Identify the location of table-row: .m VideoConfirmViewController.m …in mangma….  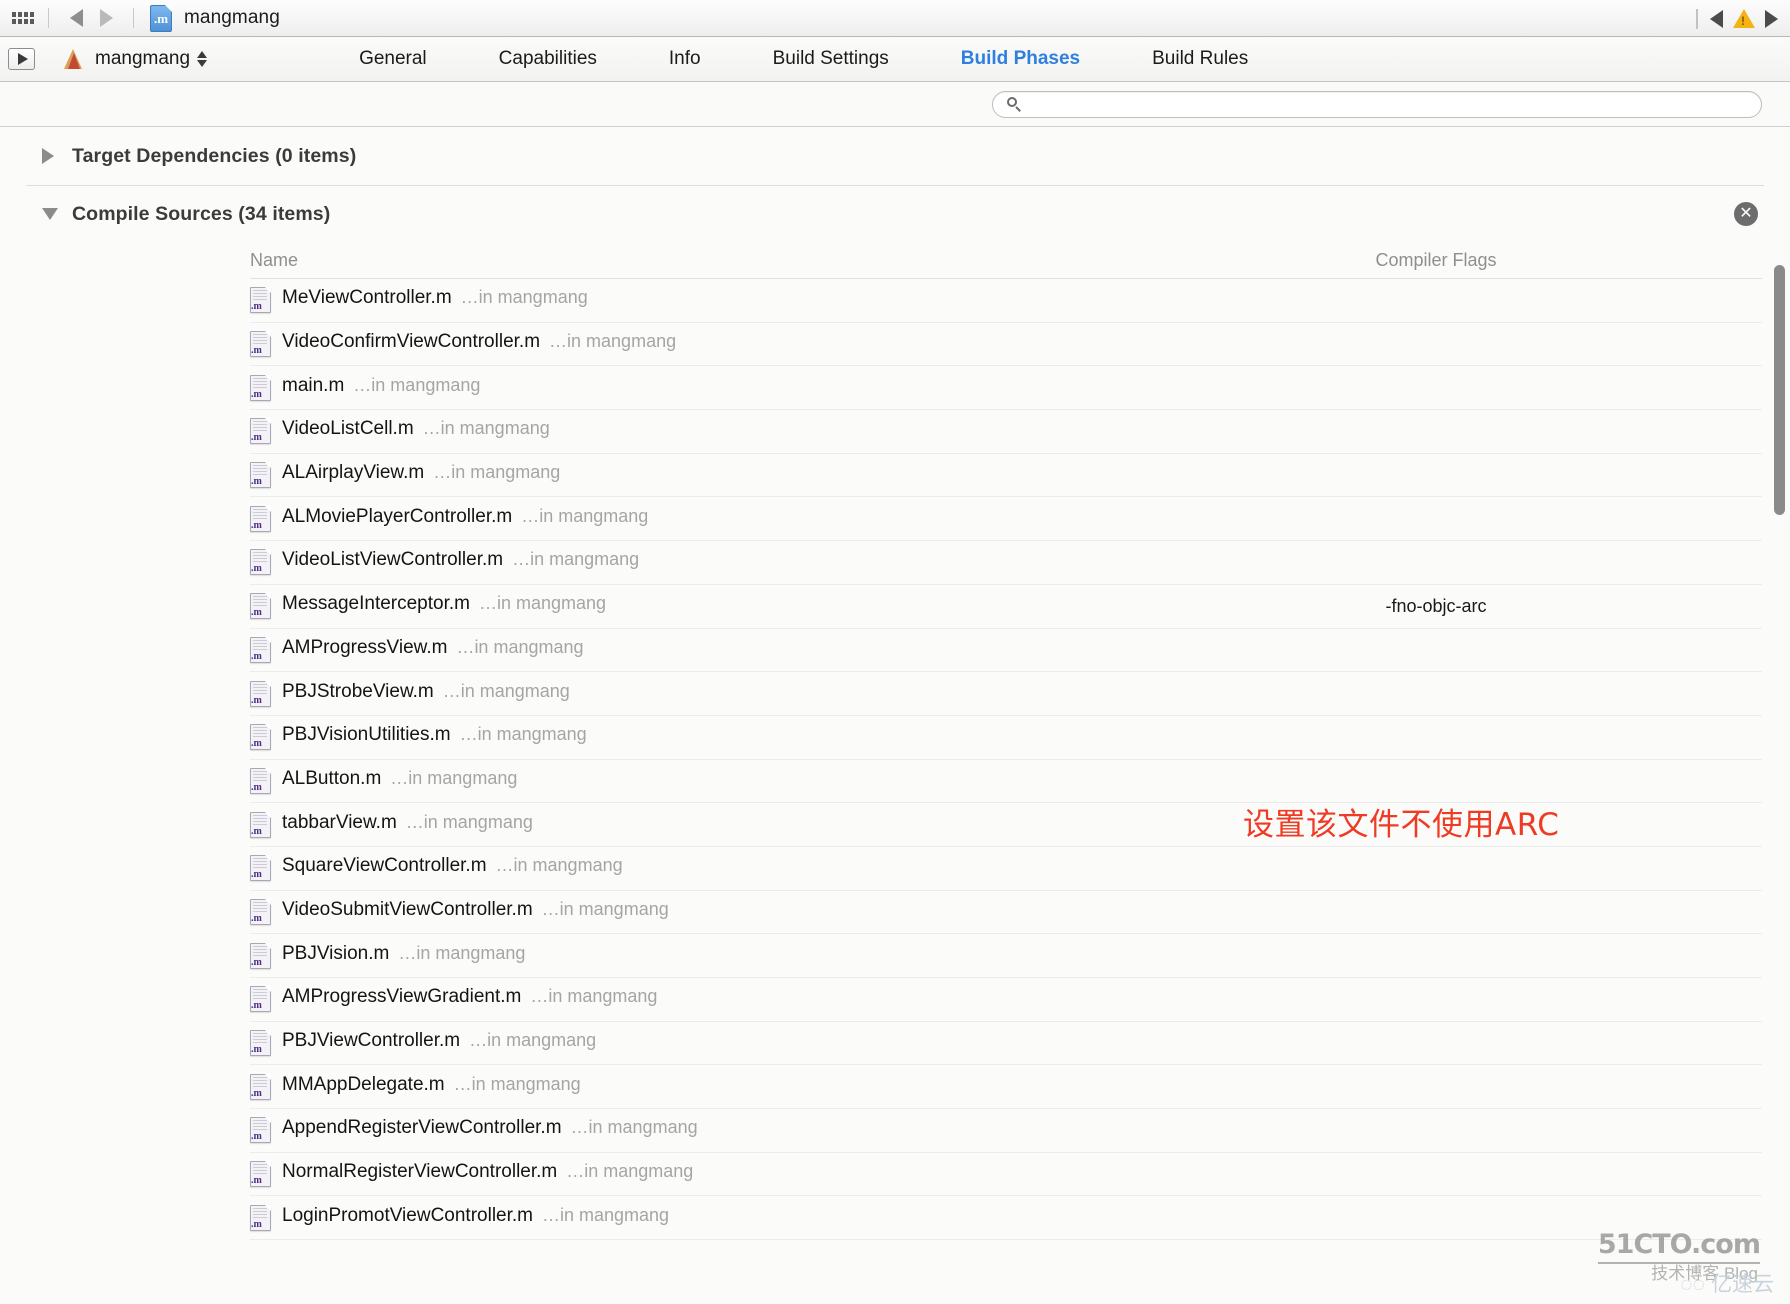
(1006, 345).